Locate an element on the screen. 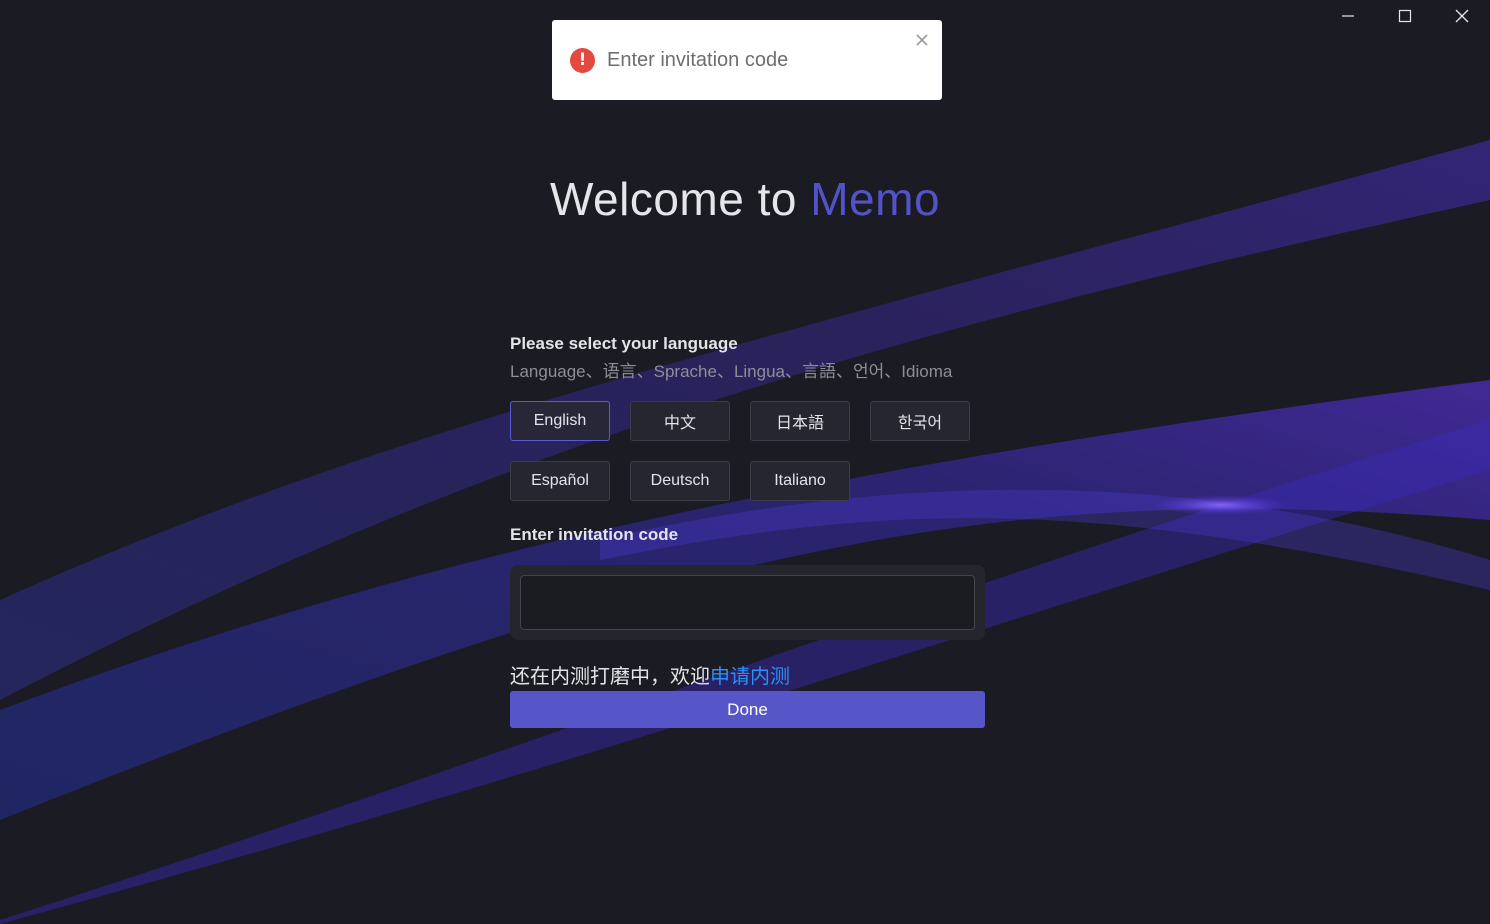 This screenshot has width=1490, height=924. welcome-title: Welcome to Memo is located at coordinates (745, 199).